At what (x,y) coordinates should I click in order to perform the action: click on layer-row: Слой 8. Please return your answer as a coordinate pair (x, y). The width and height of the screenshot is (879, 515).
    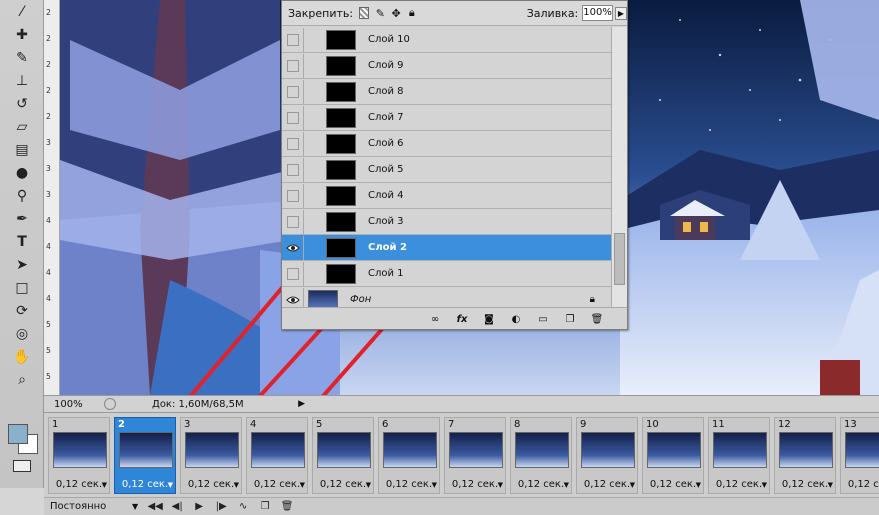
    Looking at the image, I should click on (446, 92).